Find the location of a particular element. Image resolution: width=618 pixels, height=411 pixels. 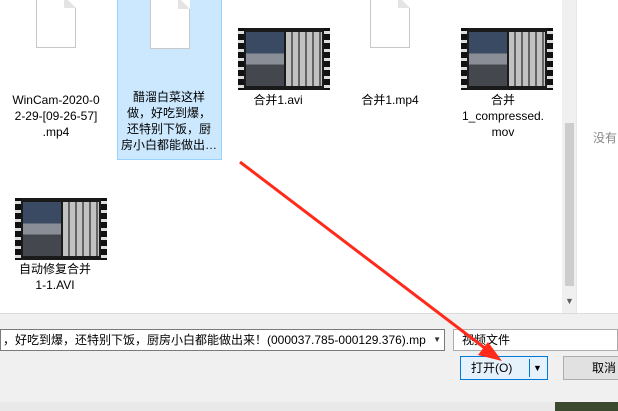

filetype-select: 视频文件 is located at coordinates (535, 340).